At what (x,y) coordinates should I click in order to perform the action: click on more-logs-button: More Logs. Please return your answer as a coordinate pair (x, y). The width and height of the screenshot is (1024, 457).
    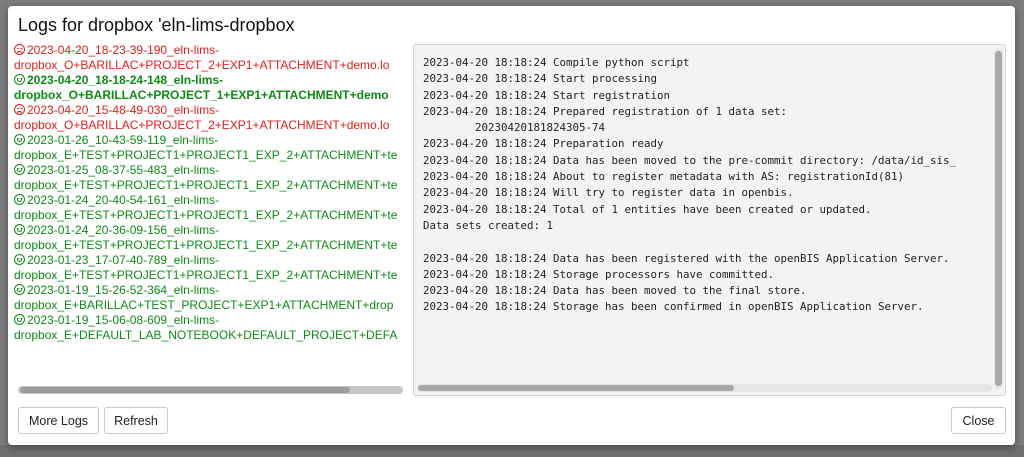
    Looking at the image, I should click on (58, 420).